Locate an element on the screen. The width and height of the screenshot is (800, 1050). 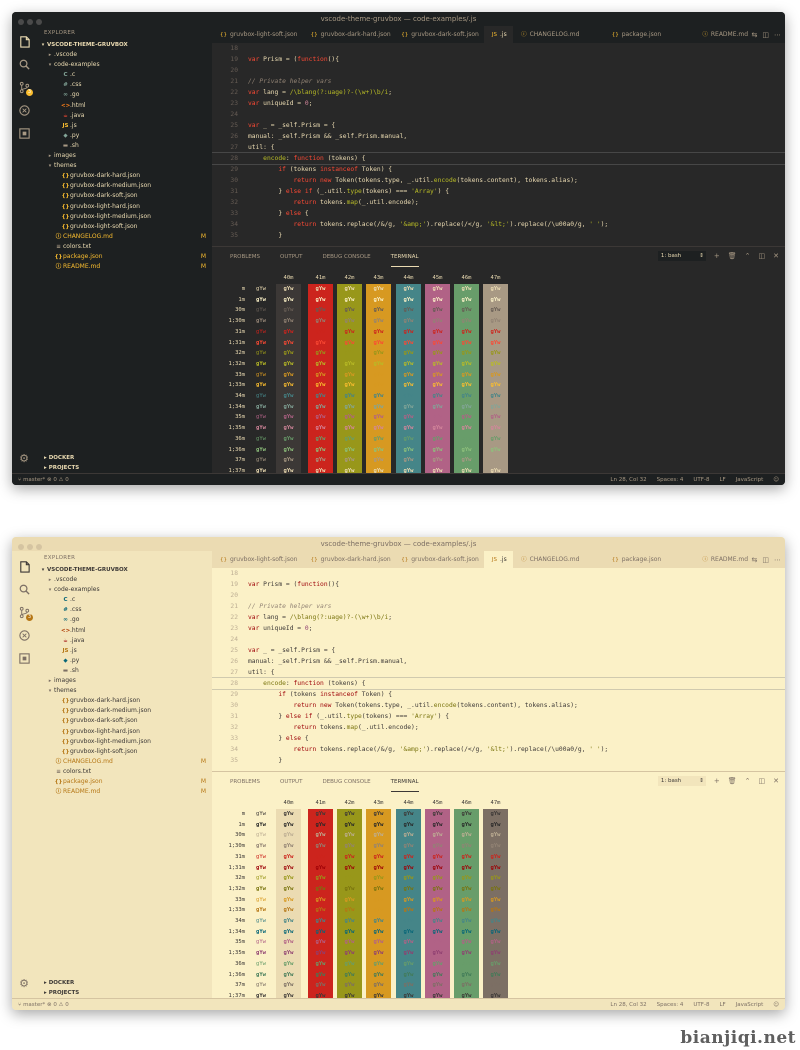
smiley-feedback-icon: ☺ is located at coordinates (776, 1004).